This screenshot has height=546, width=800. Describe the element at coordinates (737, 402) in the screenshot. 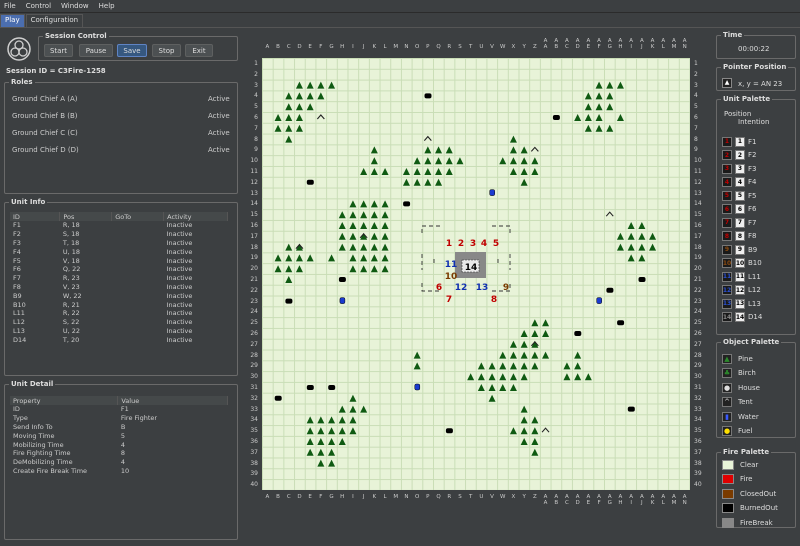

I see `object-palette-item: ^ Tent` at that location.